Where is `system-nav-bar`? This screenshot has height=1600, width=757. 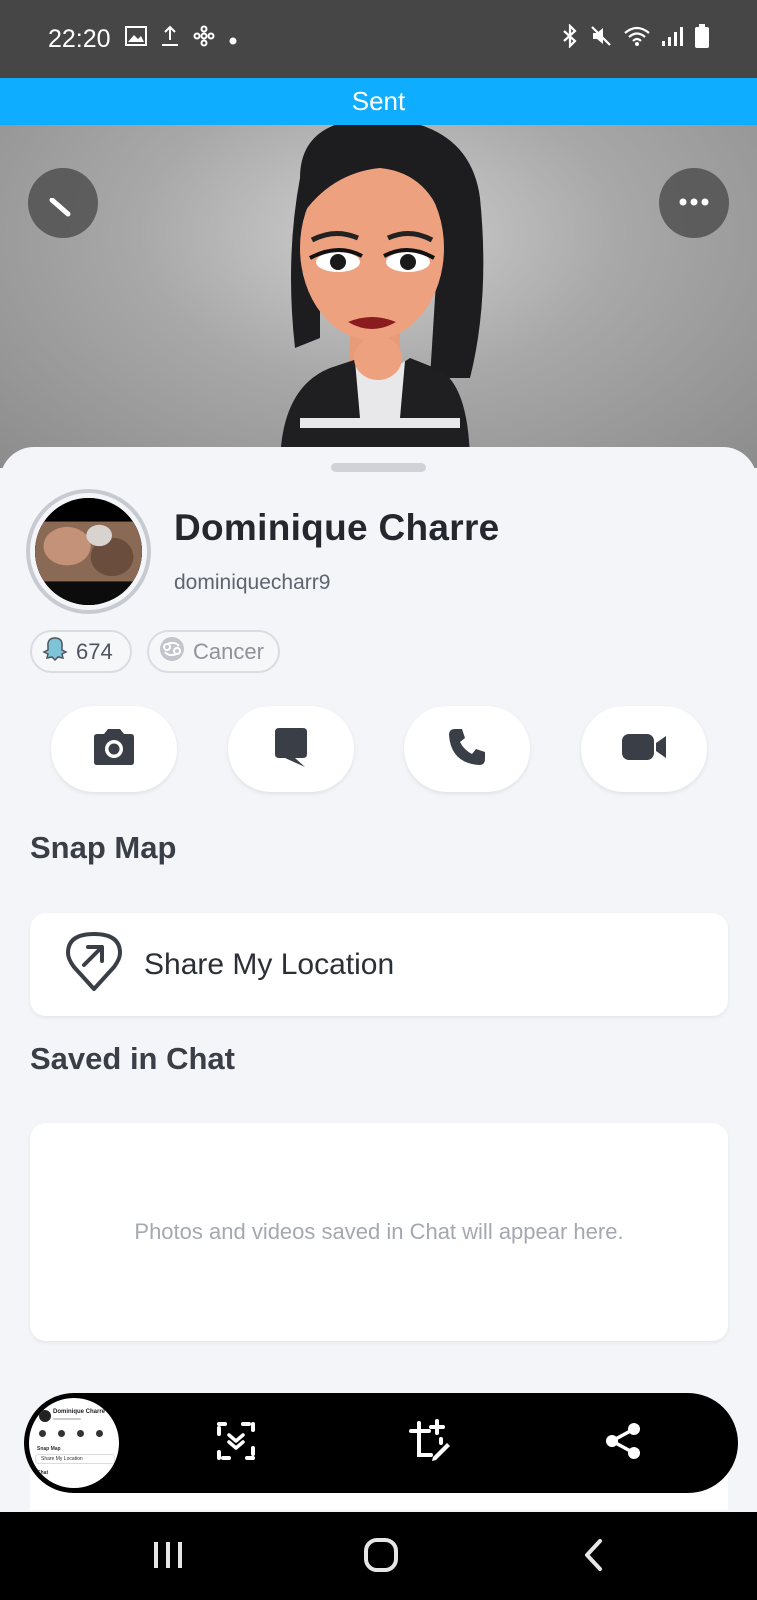 system-nav-bar is located at coordinates (378, 1556).